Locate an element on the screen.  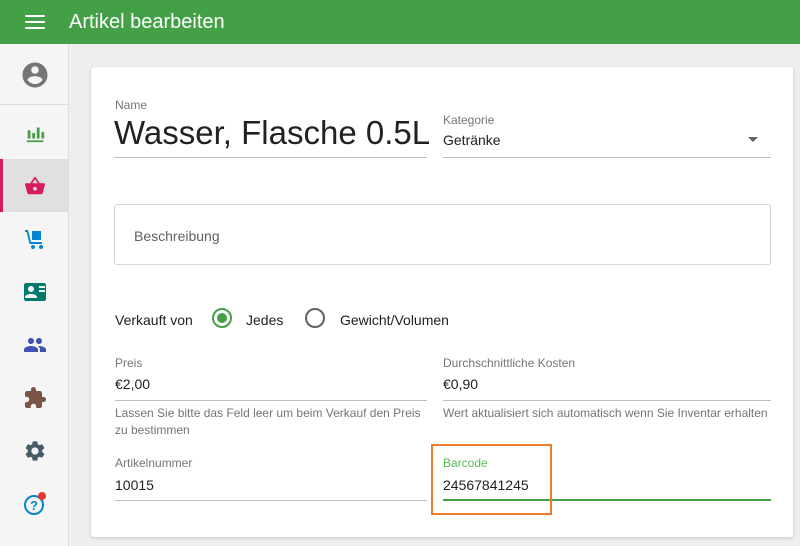
category-label: Kategorie is located at coordinates (469, 120).